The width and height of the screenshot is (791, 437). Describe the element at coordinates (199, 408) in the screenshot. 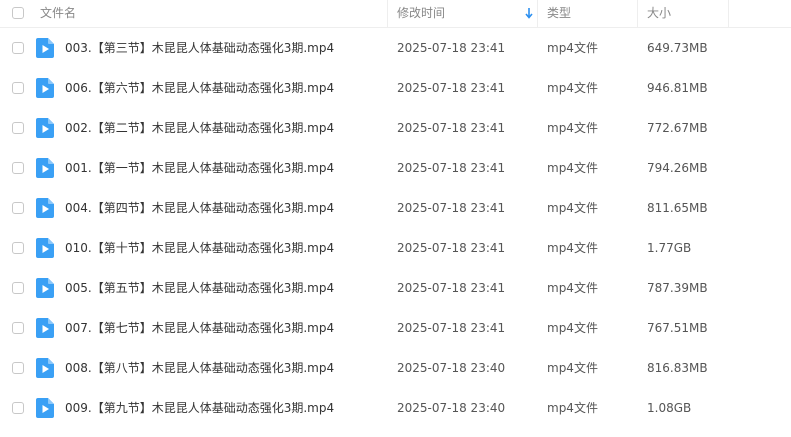

I see `file-name: 009.【第九节】木昆昆人体基础动态强化3期.mp4` at that location.